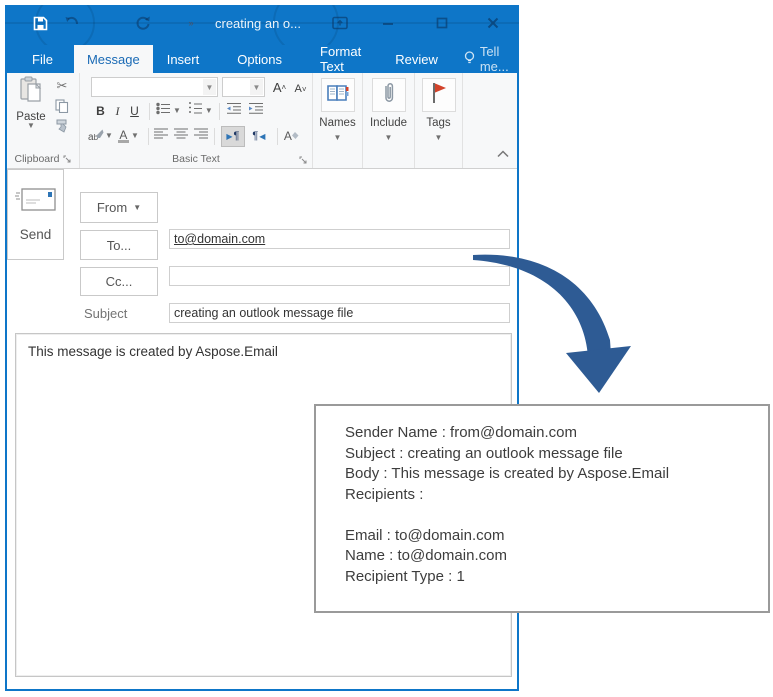 This screenshot has height=697, width=773. What do you see at coordinates (425, 535) in the screenshot?
I see `output-line: Email : to@domain.com` at bounding box center [425, 535].